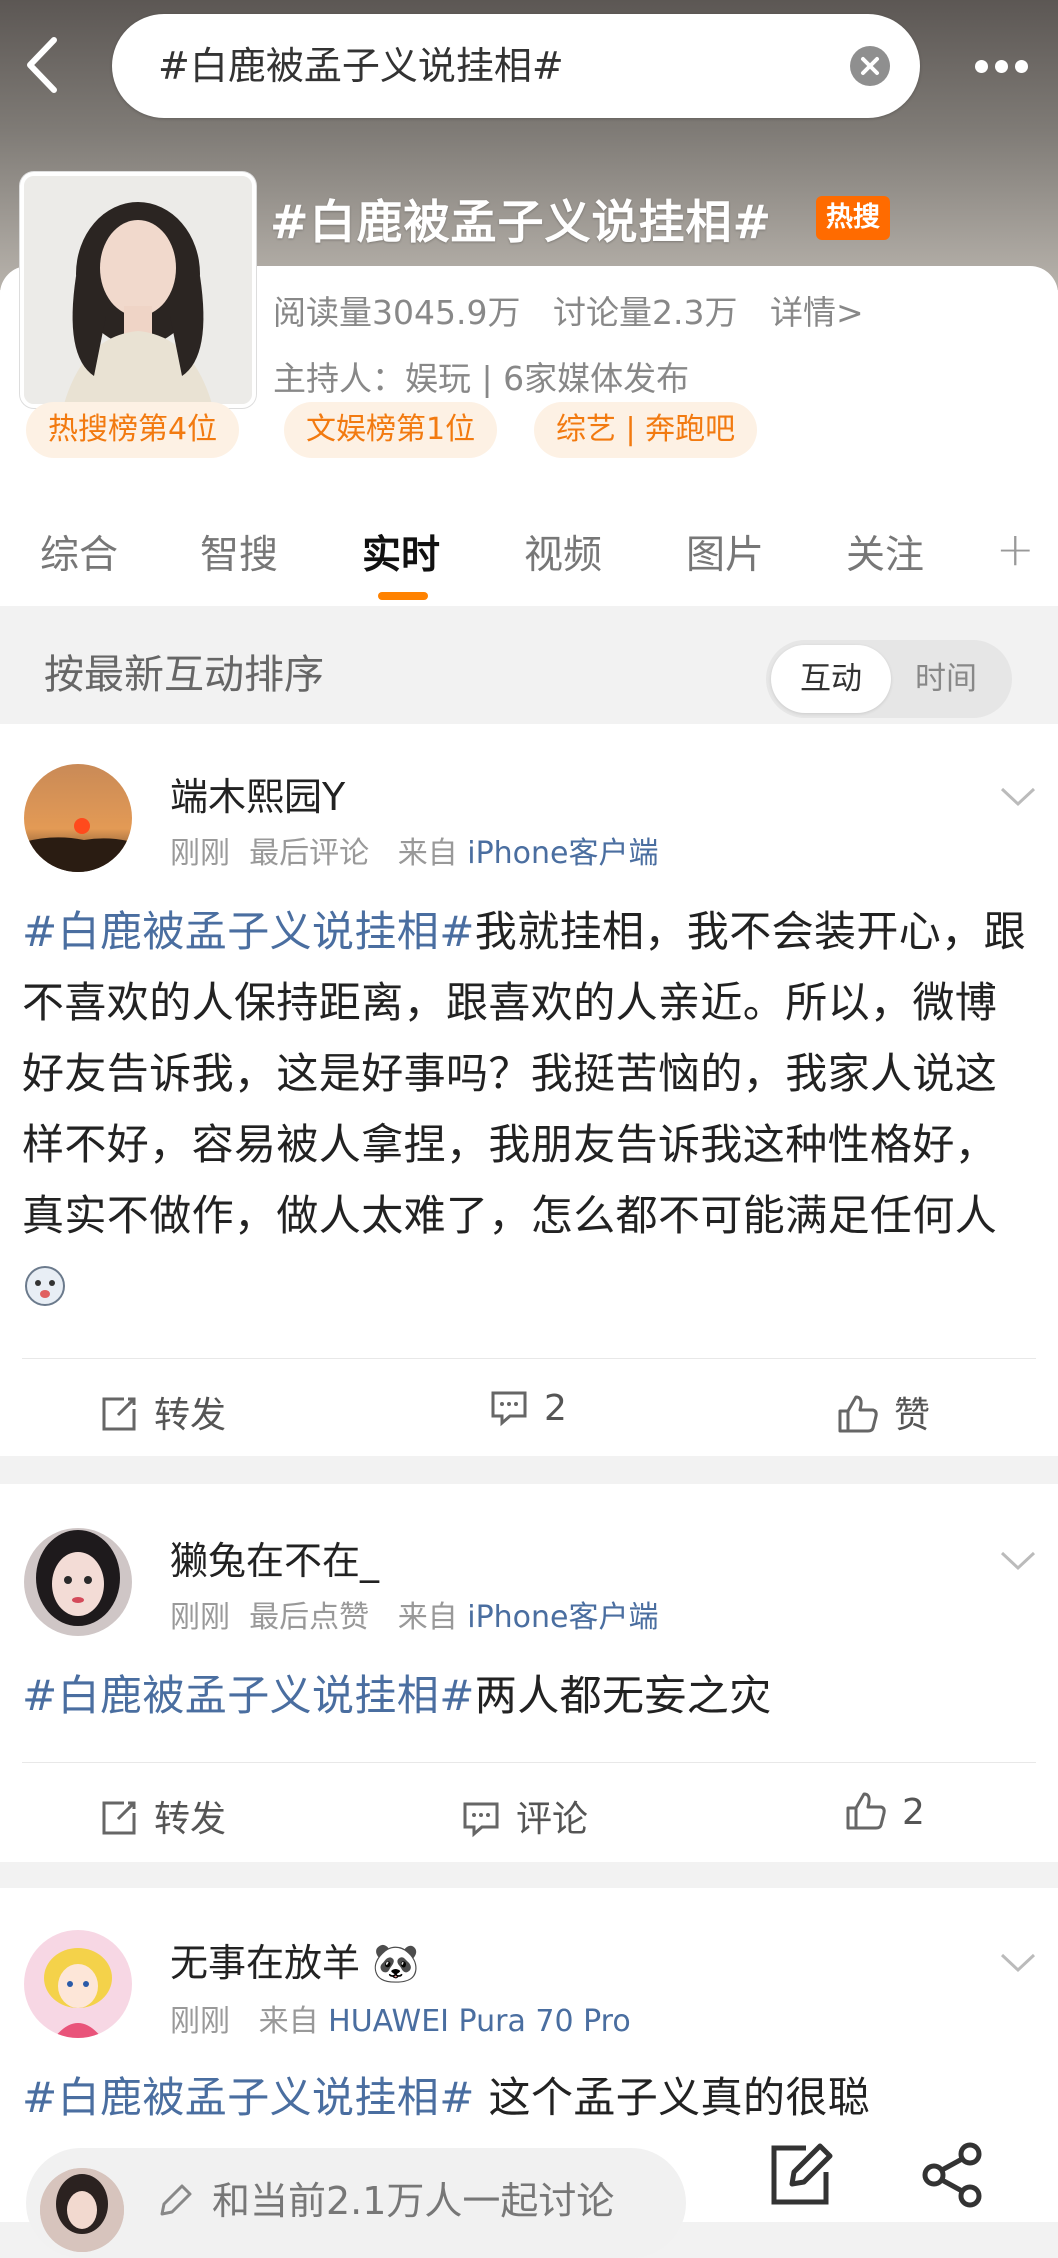  Describe the element at coordinates (885, 552) in the screenshot. I see `tab-following: 关注` at that location.